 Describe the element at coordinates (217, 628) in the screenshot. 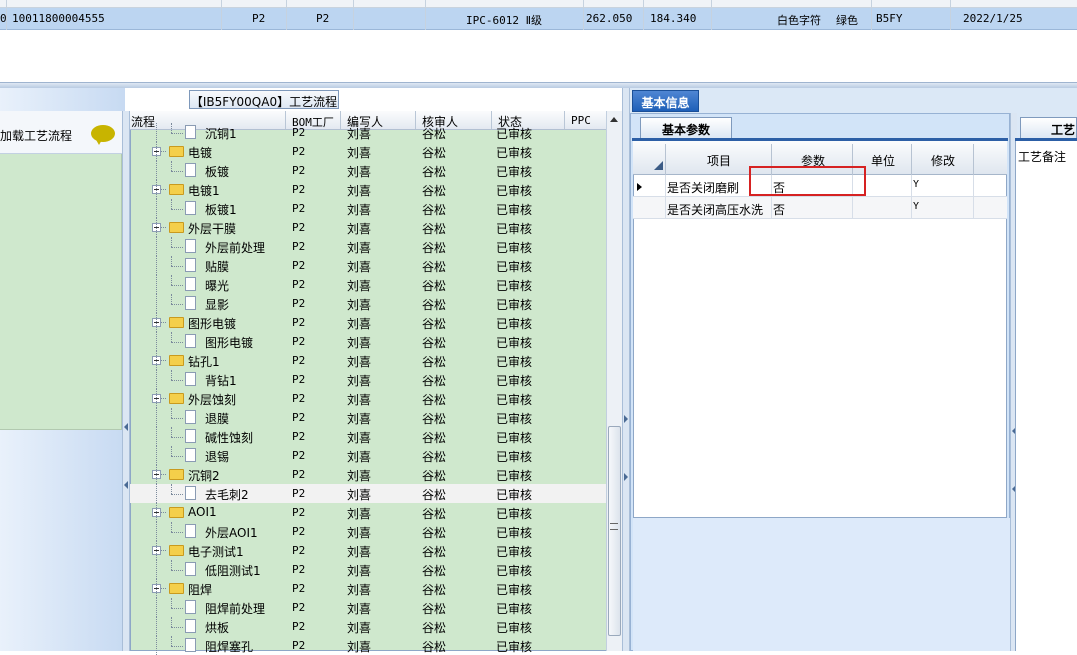

I see `tree-node-label: 烘板` at that location.